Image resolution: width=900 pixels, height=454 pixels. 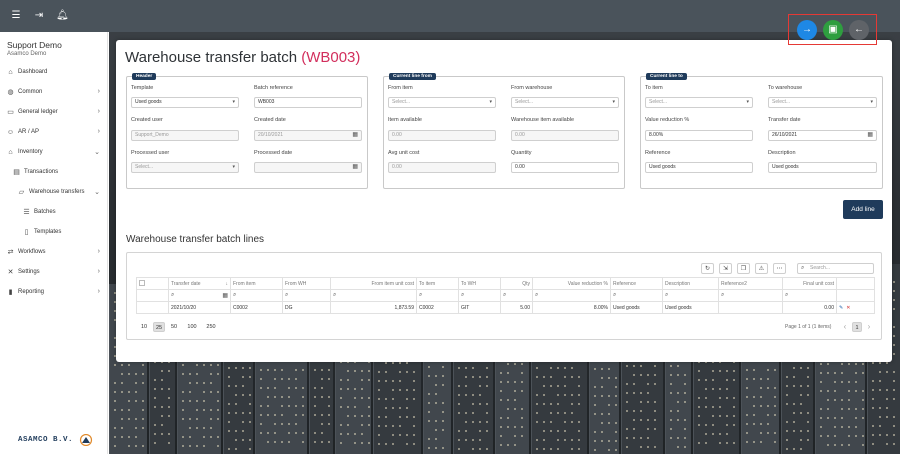 What do you see at coordinates (61, 192) in the screenshot?
I see `sidebar-item-warehouse-transfers: ▱ Warehouse transfers ⌄` at bounding box center [61, 192].